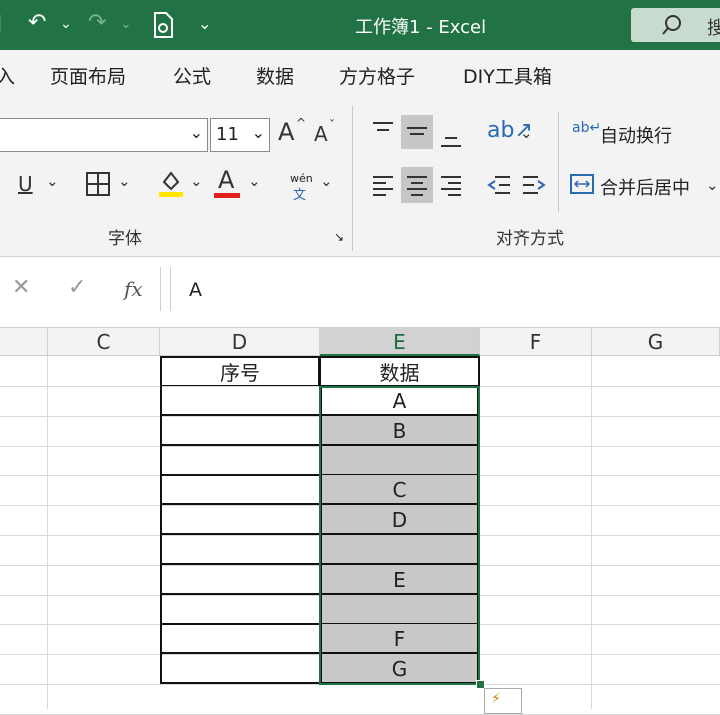 The width and height of the screenshot is (720, 715). What do you see at coordinates (195, 290) in the screenshot?
I see `formula-value: A` at bounding box center [195, 290].